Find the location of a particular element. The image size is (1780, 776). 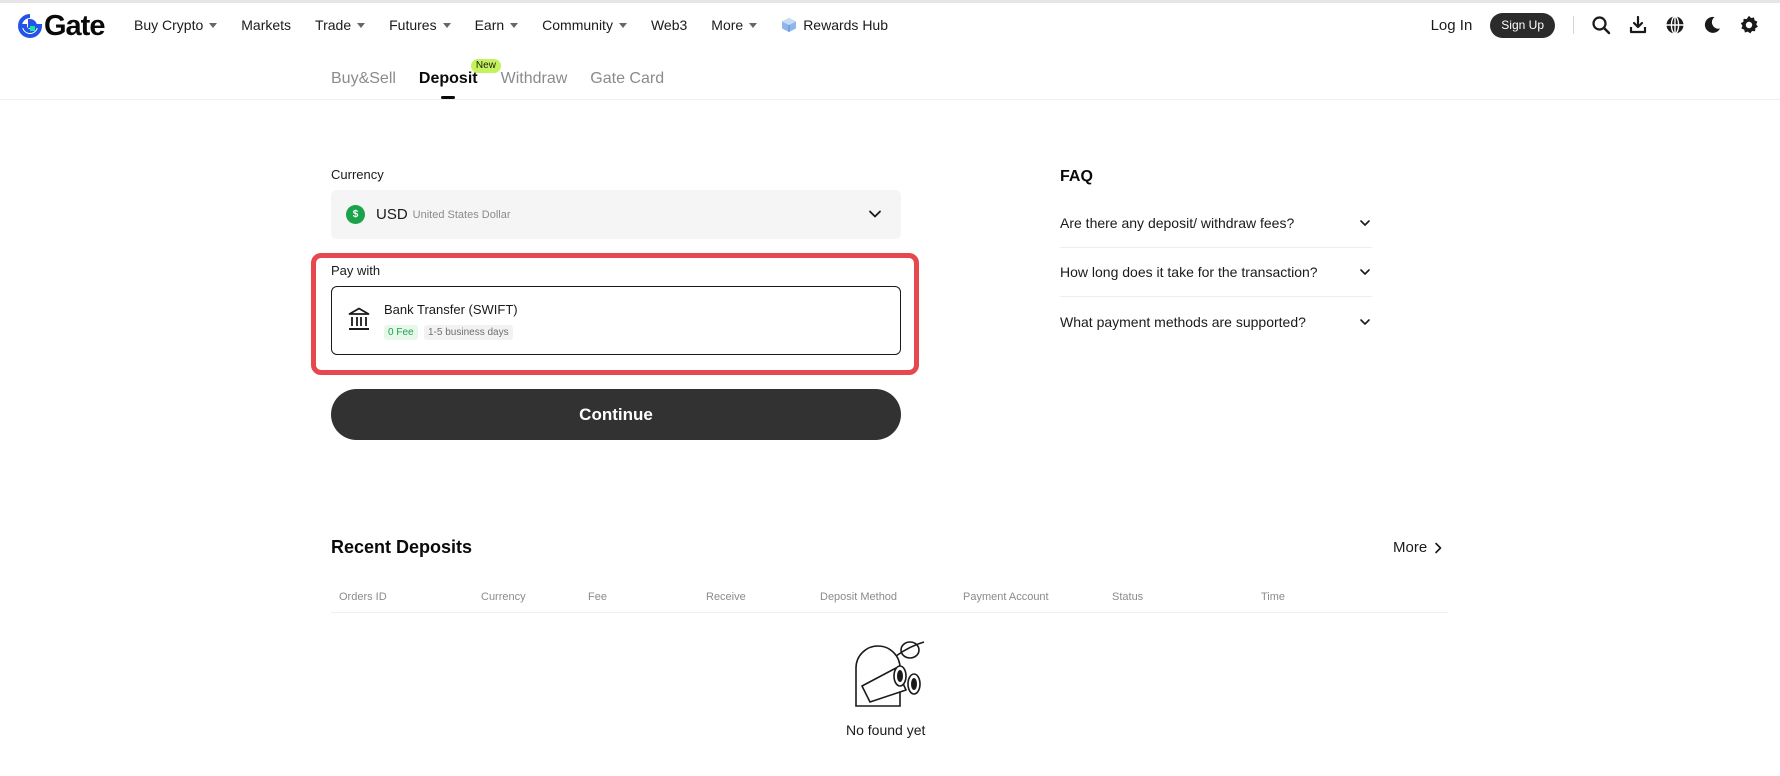

column-deposit-method: Deposit Method is located at coordinates (859, 597).